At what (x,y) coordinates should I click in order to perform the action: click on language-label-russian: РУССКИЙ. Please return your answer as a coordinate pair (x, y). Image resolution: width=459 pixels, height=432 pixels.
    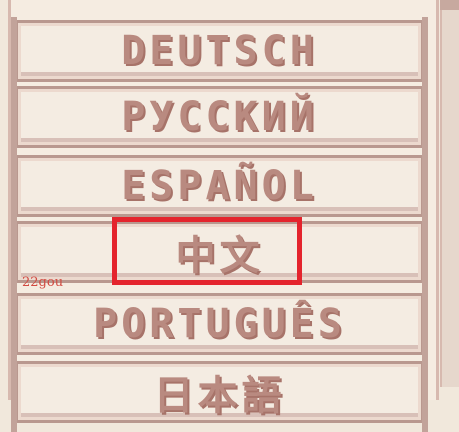
    Looking at the image, I should click on (219, 117).